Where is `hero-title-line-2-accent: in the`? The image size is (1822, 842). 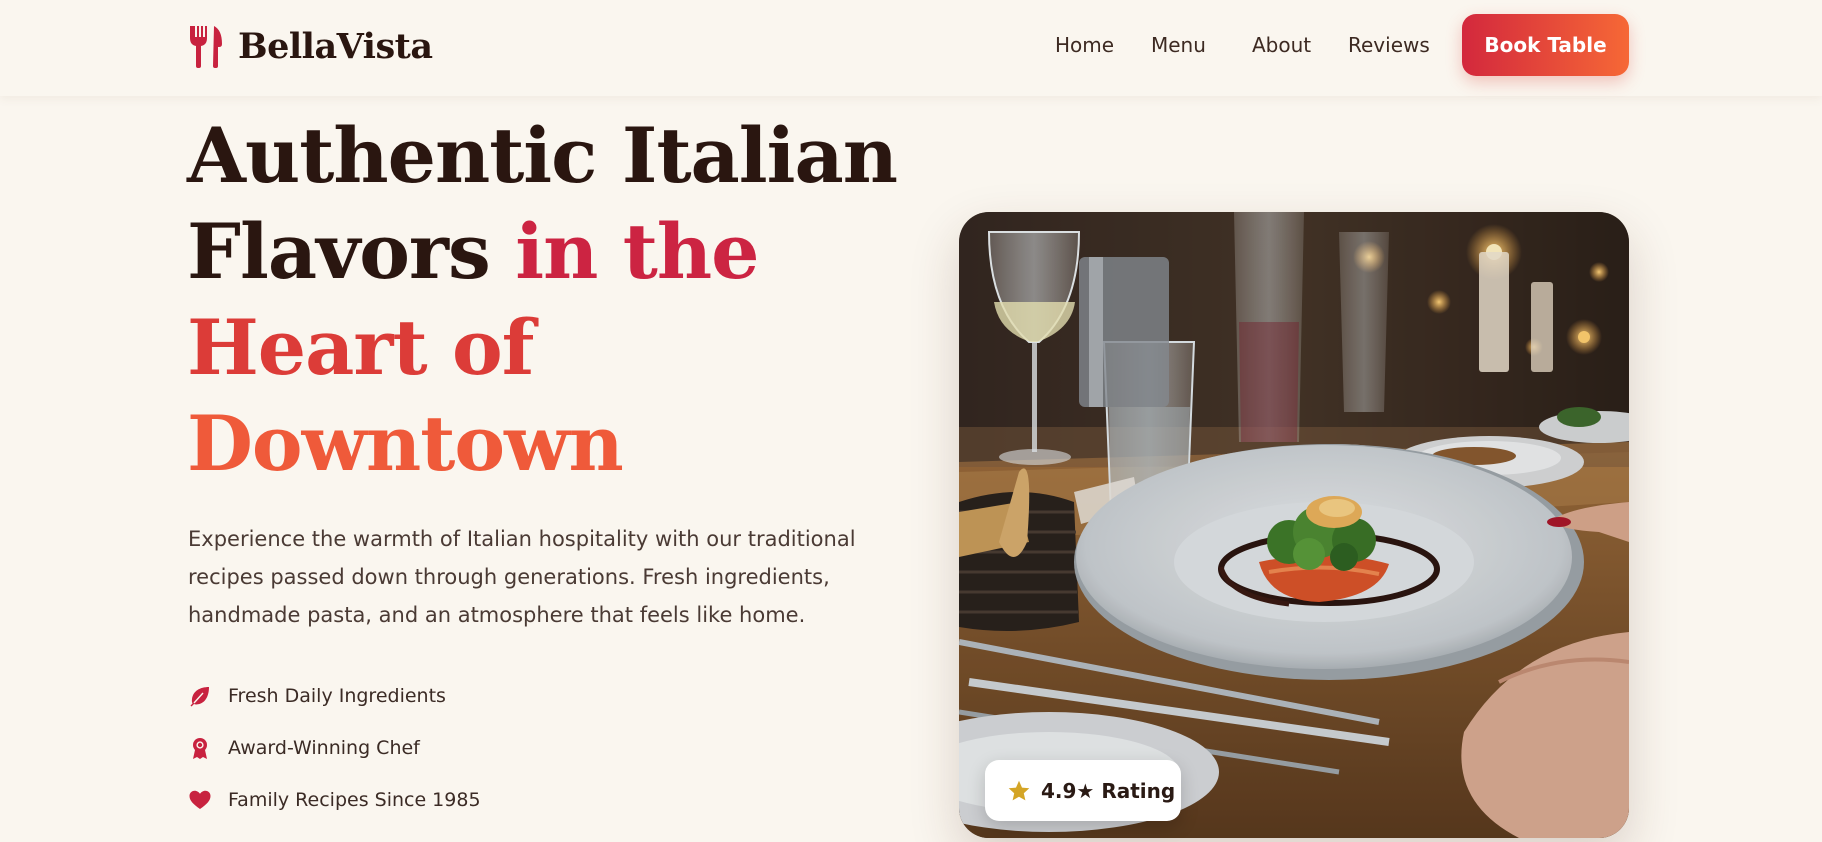 hero-title-line-2-accent: in the is located at coordinates (637, 251).